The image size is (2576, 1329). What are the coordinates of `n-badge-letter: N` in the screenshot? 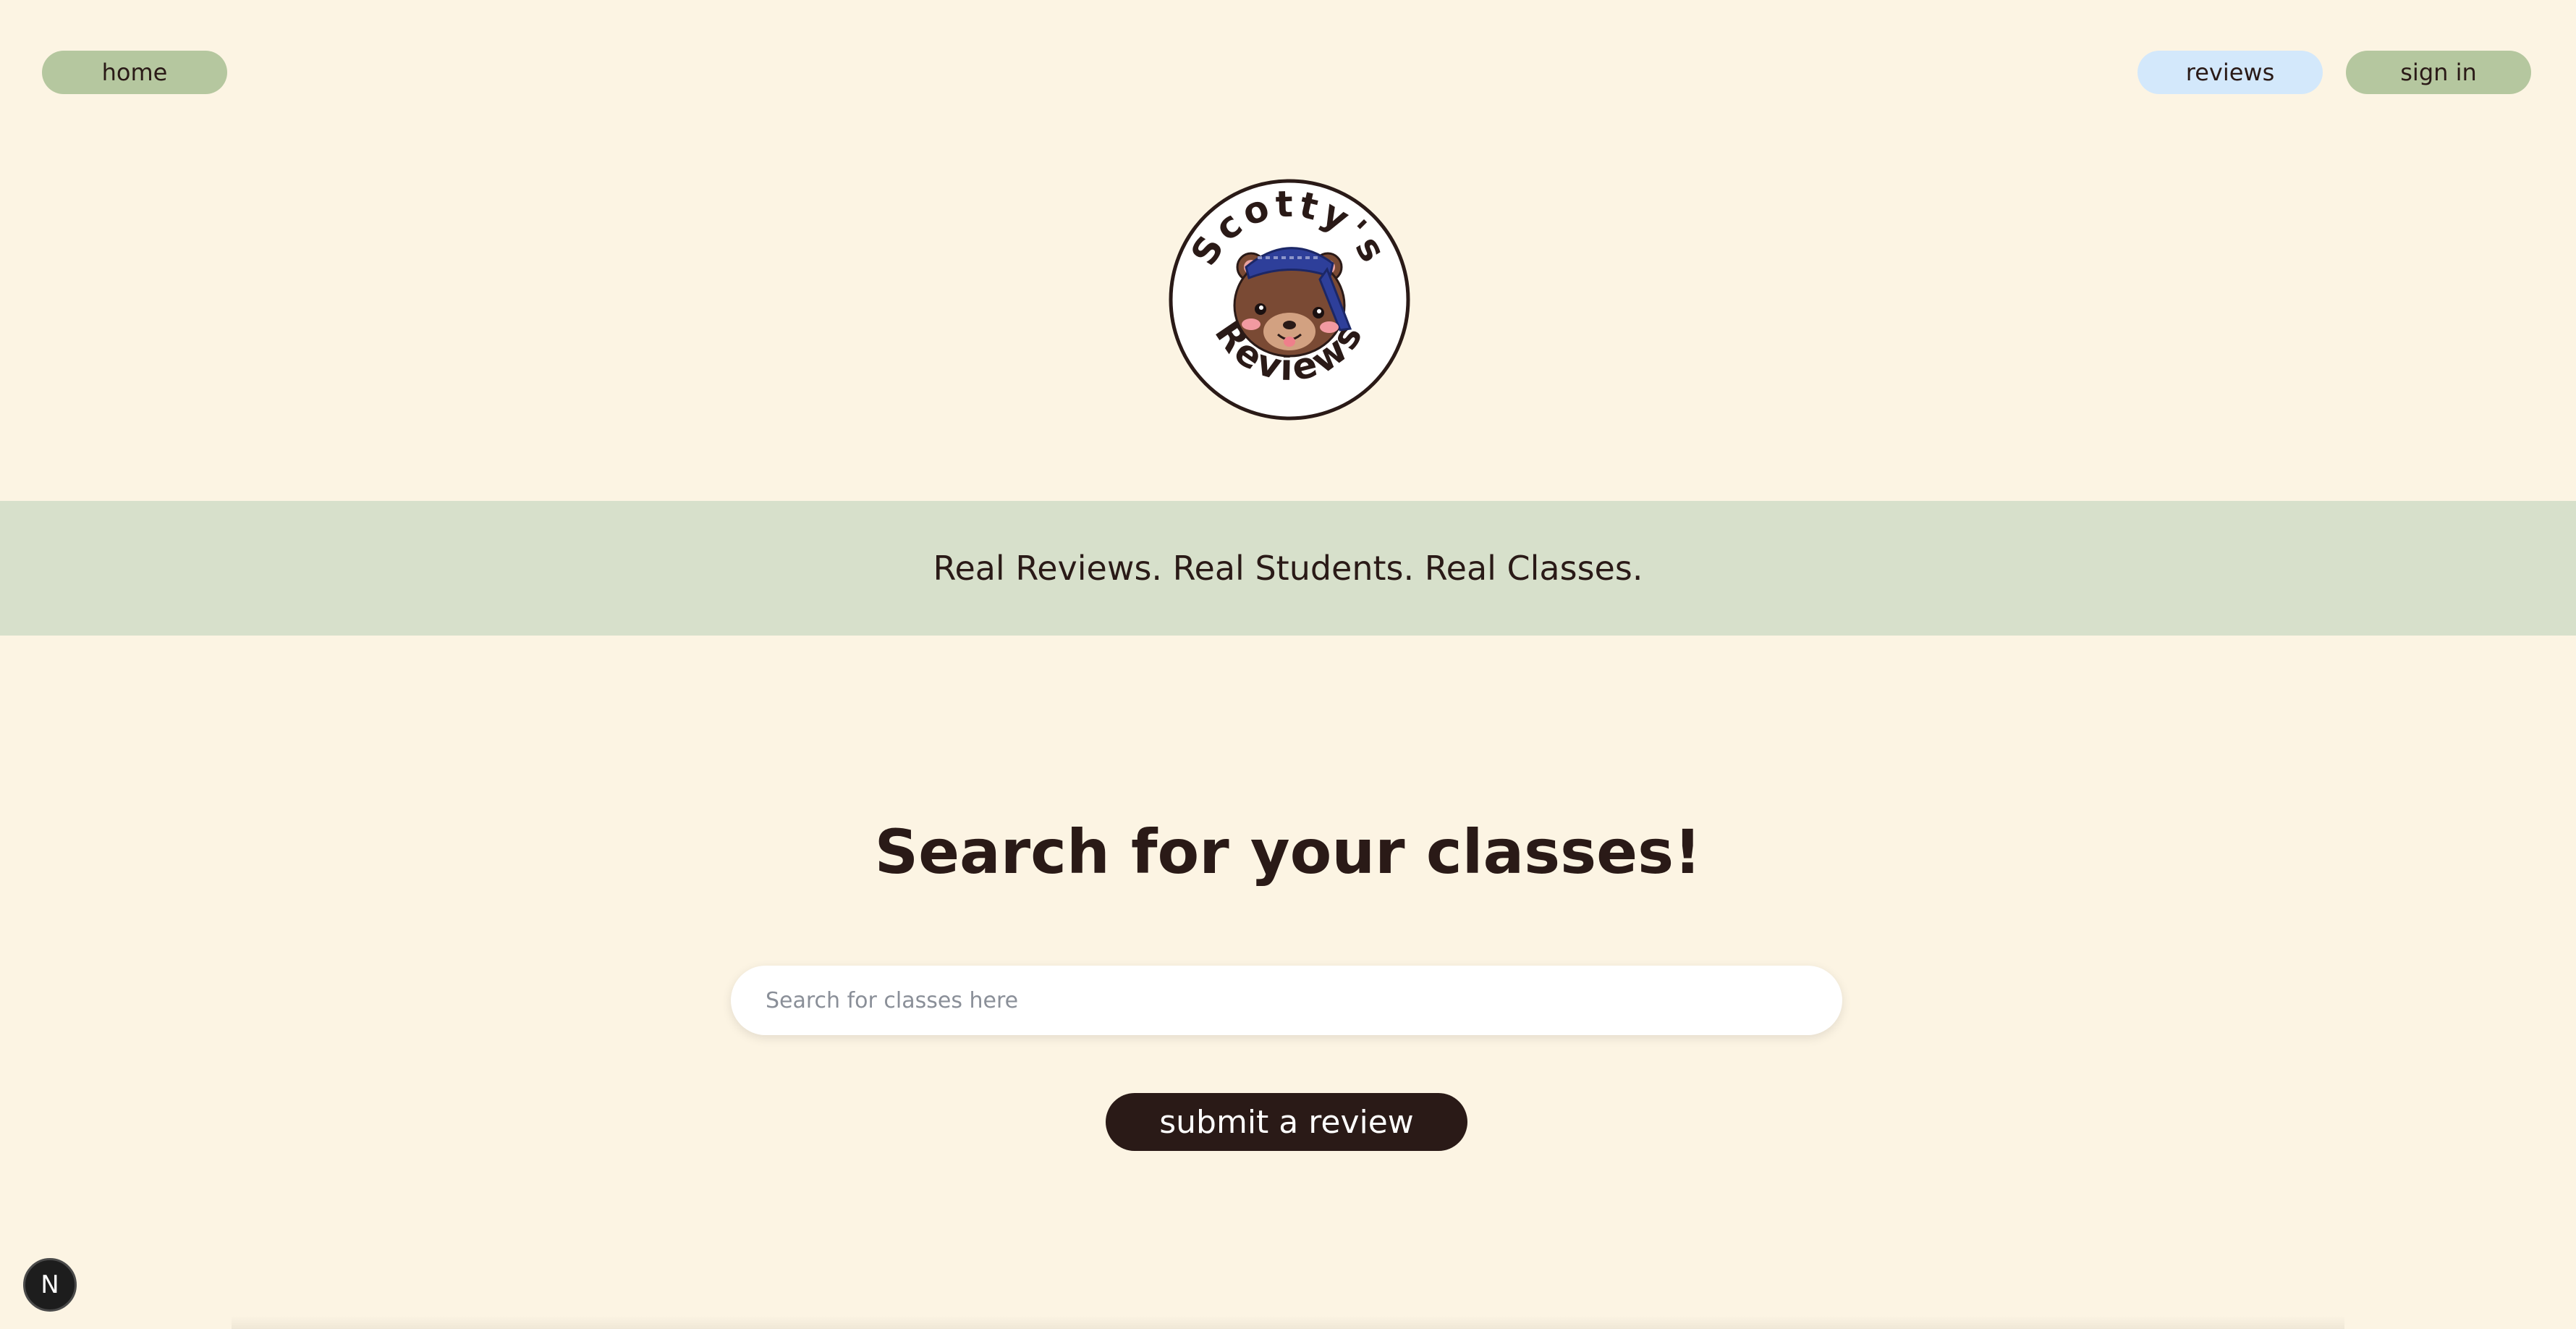 It's located at (50, 1284).